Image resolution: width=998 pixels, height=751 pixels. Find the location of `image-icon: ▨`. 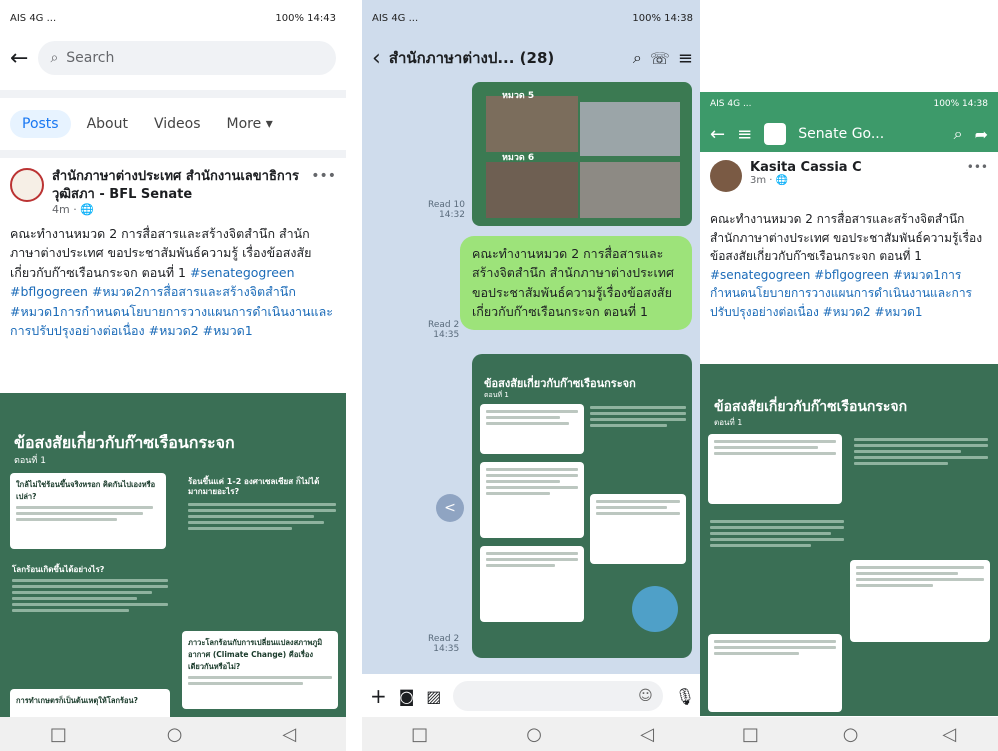

image-icon: ▨ is located at coordinates (433, 696).